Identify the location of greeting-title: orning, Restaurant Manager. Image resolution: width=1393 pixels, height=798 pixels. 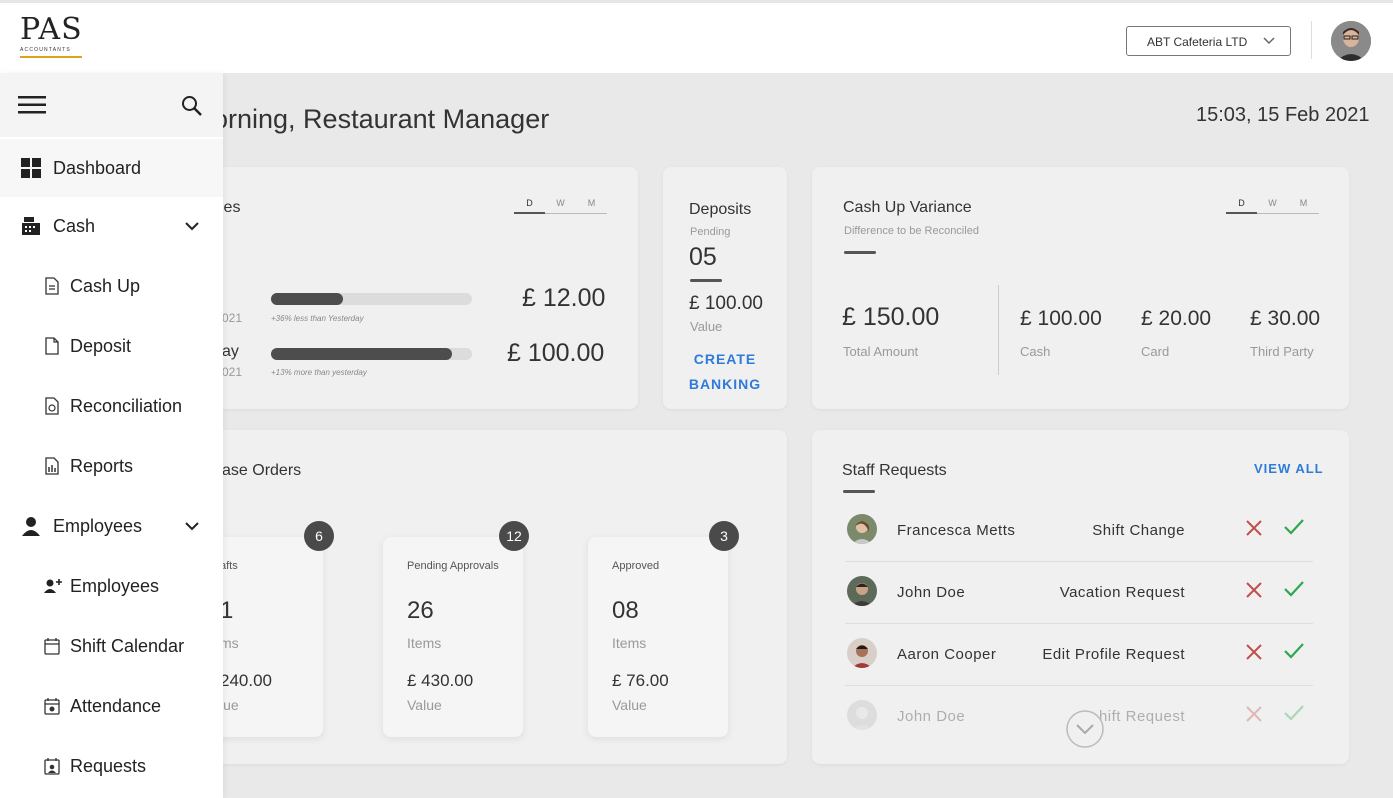
(381, 119).